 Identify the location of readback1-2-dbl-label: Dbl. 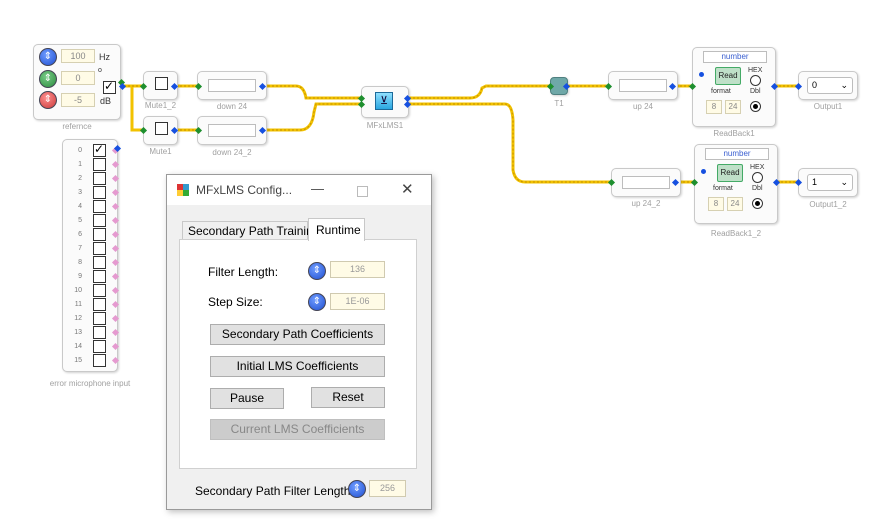
(757, 188).